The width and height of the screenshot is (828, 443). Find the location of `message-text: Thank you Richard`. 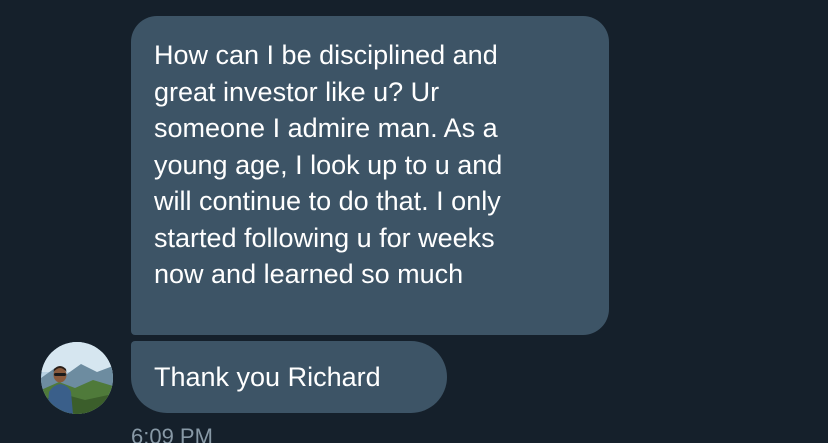

message-text: Thank you Richard is located at coordinates (267, 376).